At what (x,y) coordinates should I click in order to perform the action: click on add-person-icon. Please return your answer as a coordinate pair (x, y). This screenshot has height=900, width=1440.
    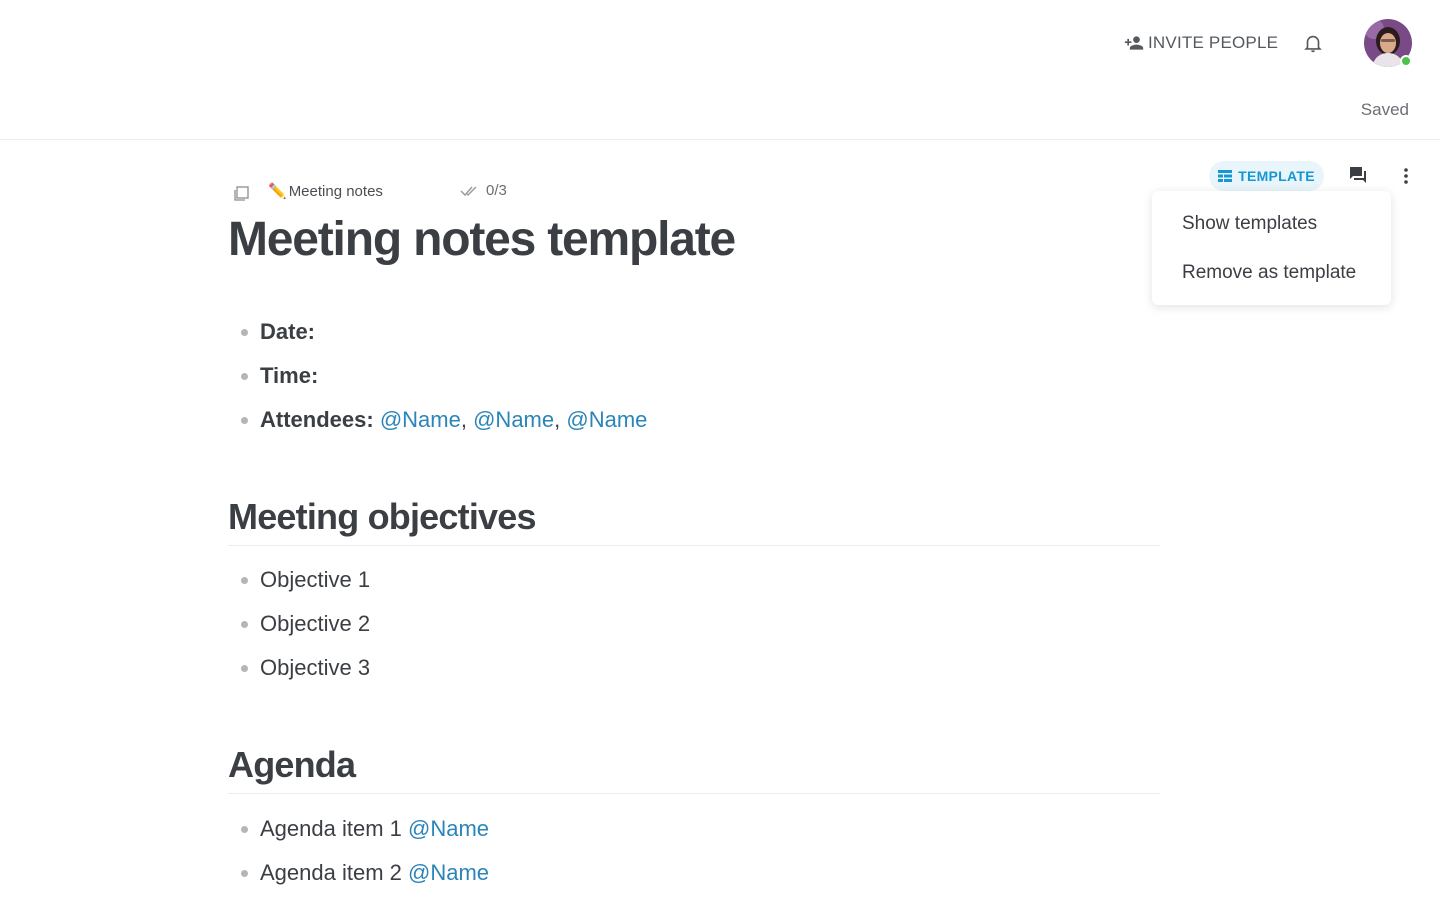
    Looking at the image, I should click on (1134, 43).